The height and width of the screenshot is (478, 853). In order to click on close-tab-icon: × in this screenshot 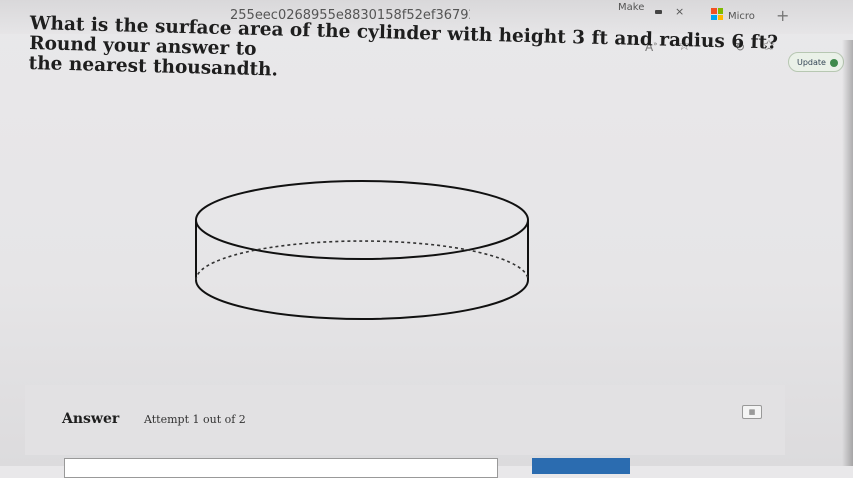, I will do `click(679, 11)`.